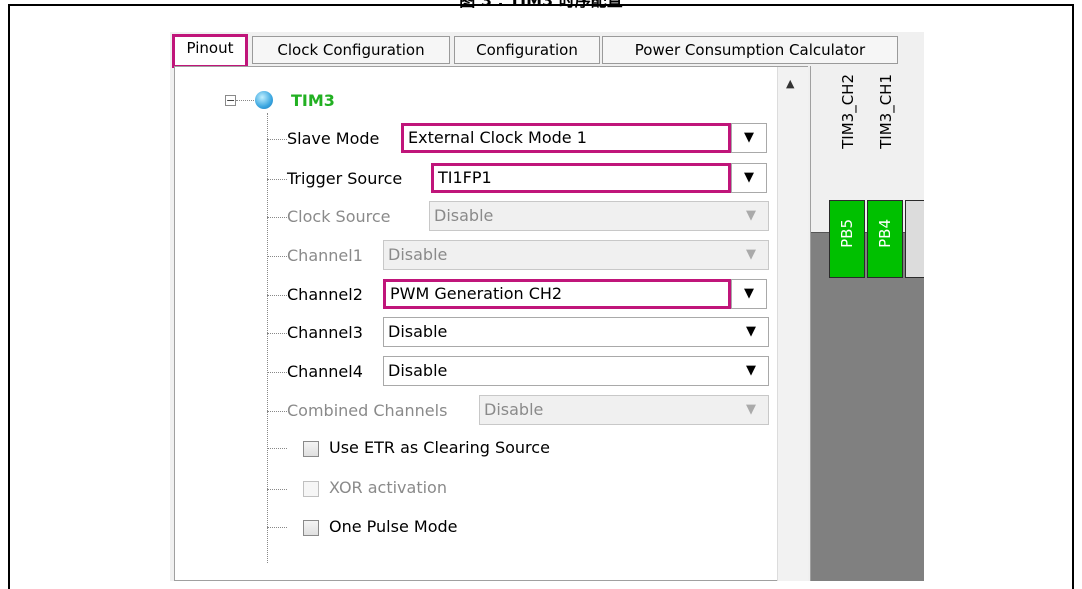  I want to click on pin-pb4-label: PB4, so click(885, 233).